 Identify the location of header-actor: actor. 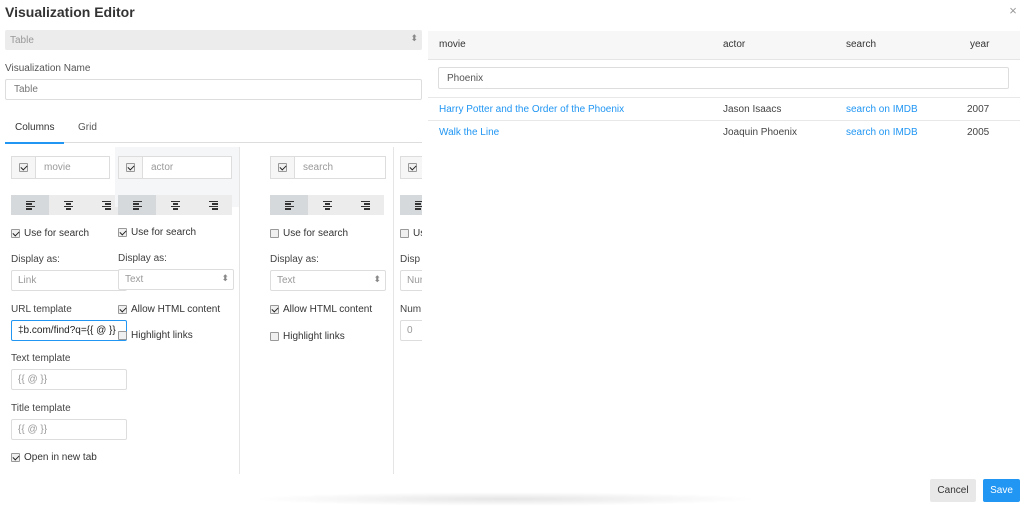
(734, 44).